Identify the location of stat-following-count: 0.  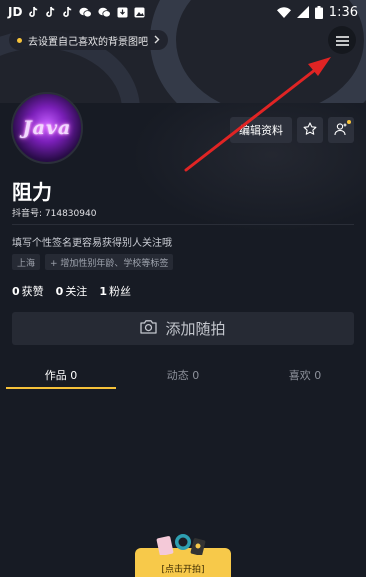
(59, 291).